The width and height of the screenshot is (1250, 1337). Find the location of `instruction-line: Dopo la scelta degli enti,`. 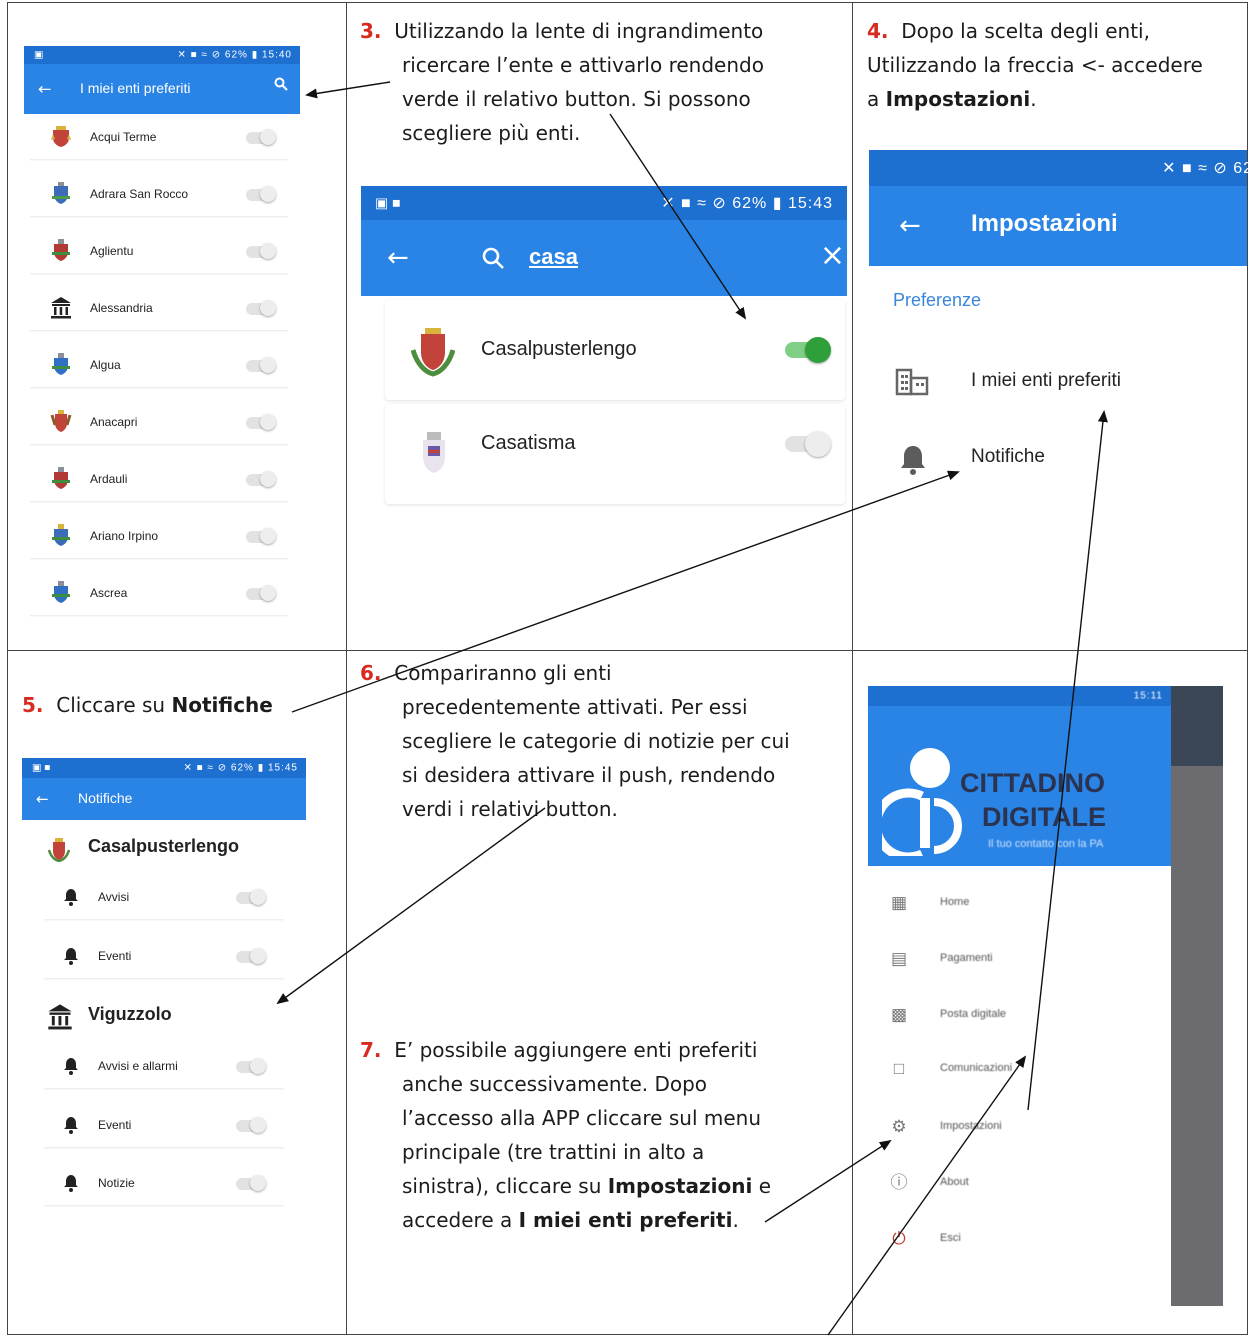

instruction-line: Dopo la scelta degli enti, is located at coordinates (1025, 31).